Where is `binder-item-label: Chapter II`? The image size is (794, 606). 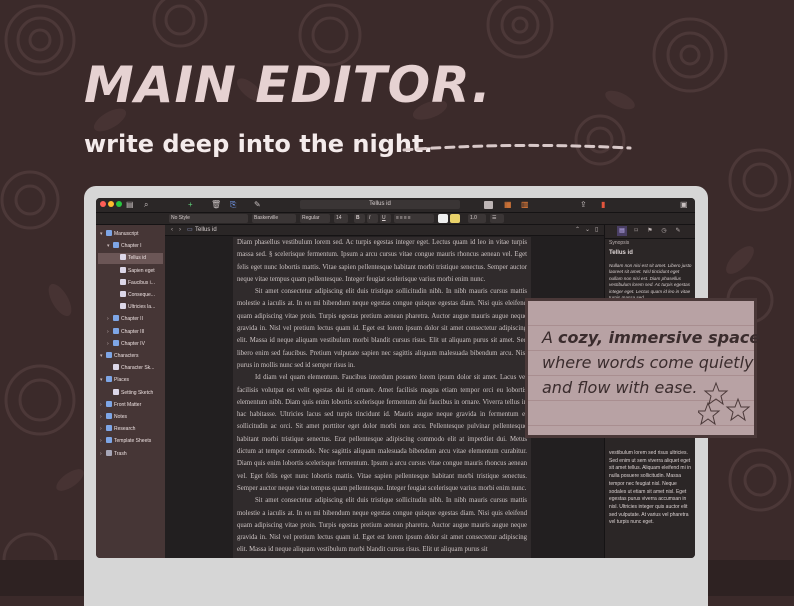
binder-item-label: Chapter II is located at coordinates (132, 319).